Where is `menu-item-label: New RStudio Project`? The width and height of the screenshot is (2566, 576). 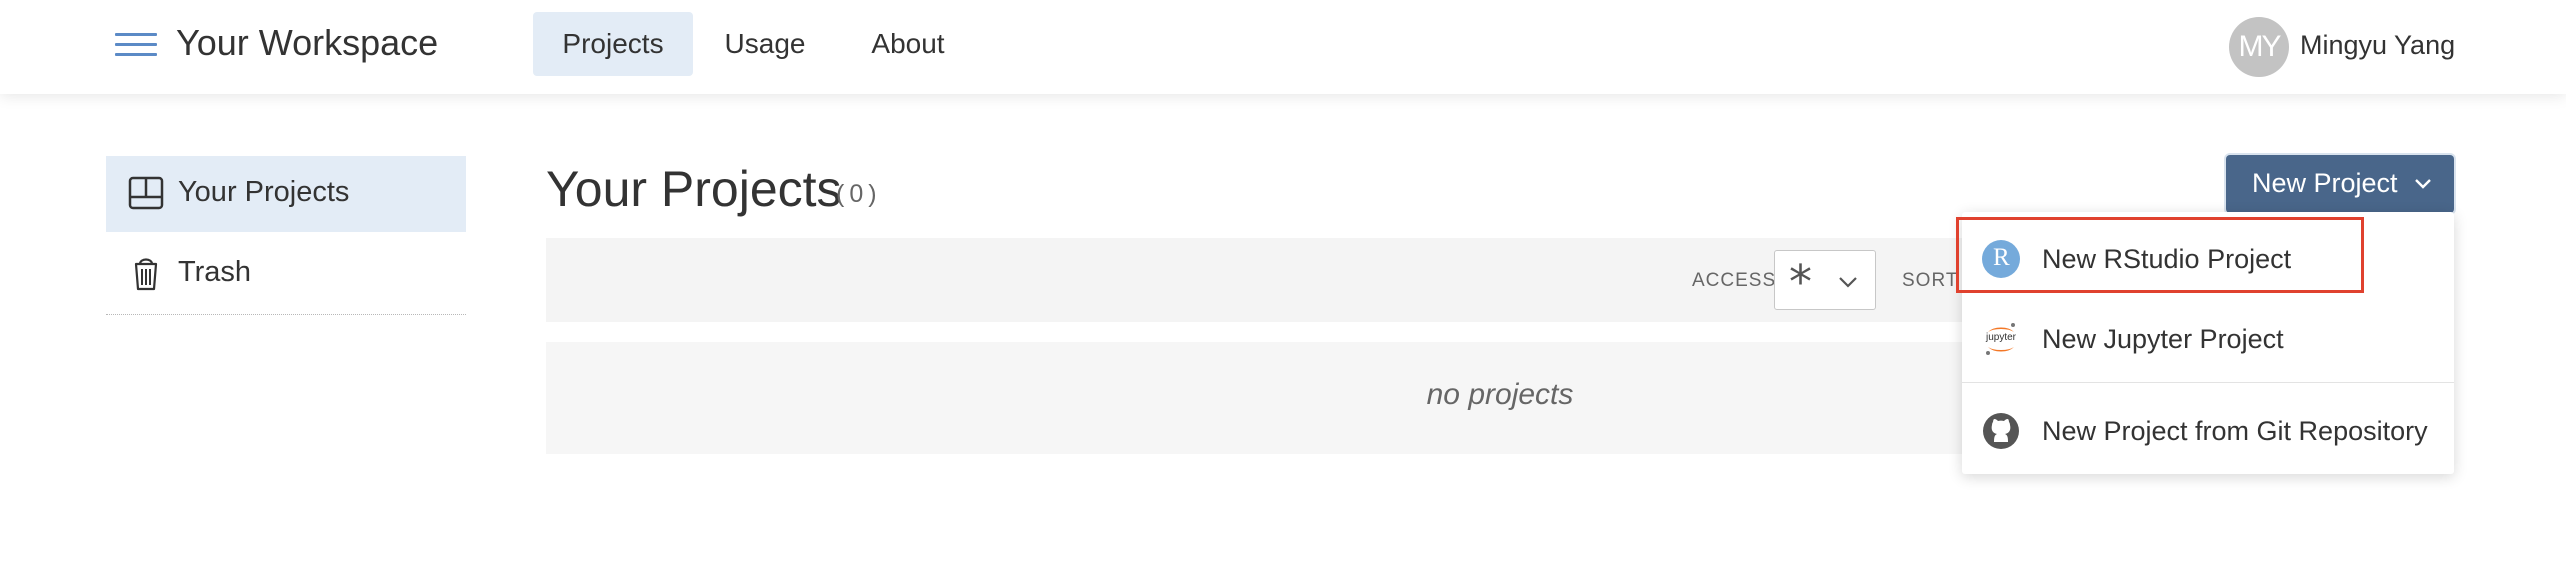 menu-item-label: New RStudio Project is located at coordinates (2167, 259).